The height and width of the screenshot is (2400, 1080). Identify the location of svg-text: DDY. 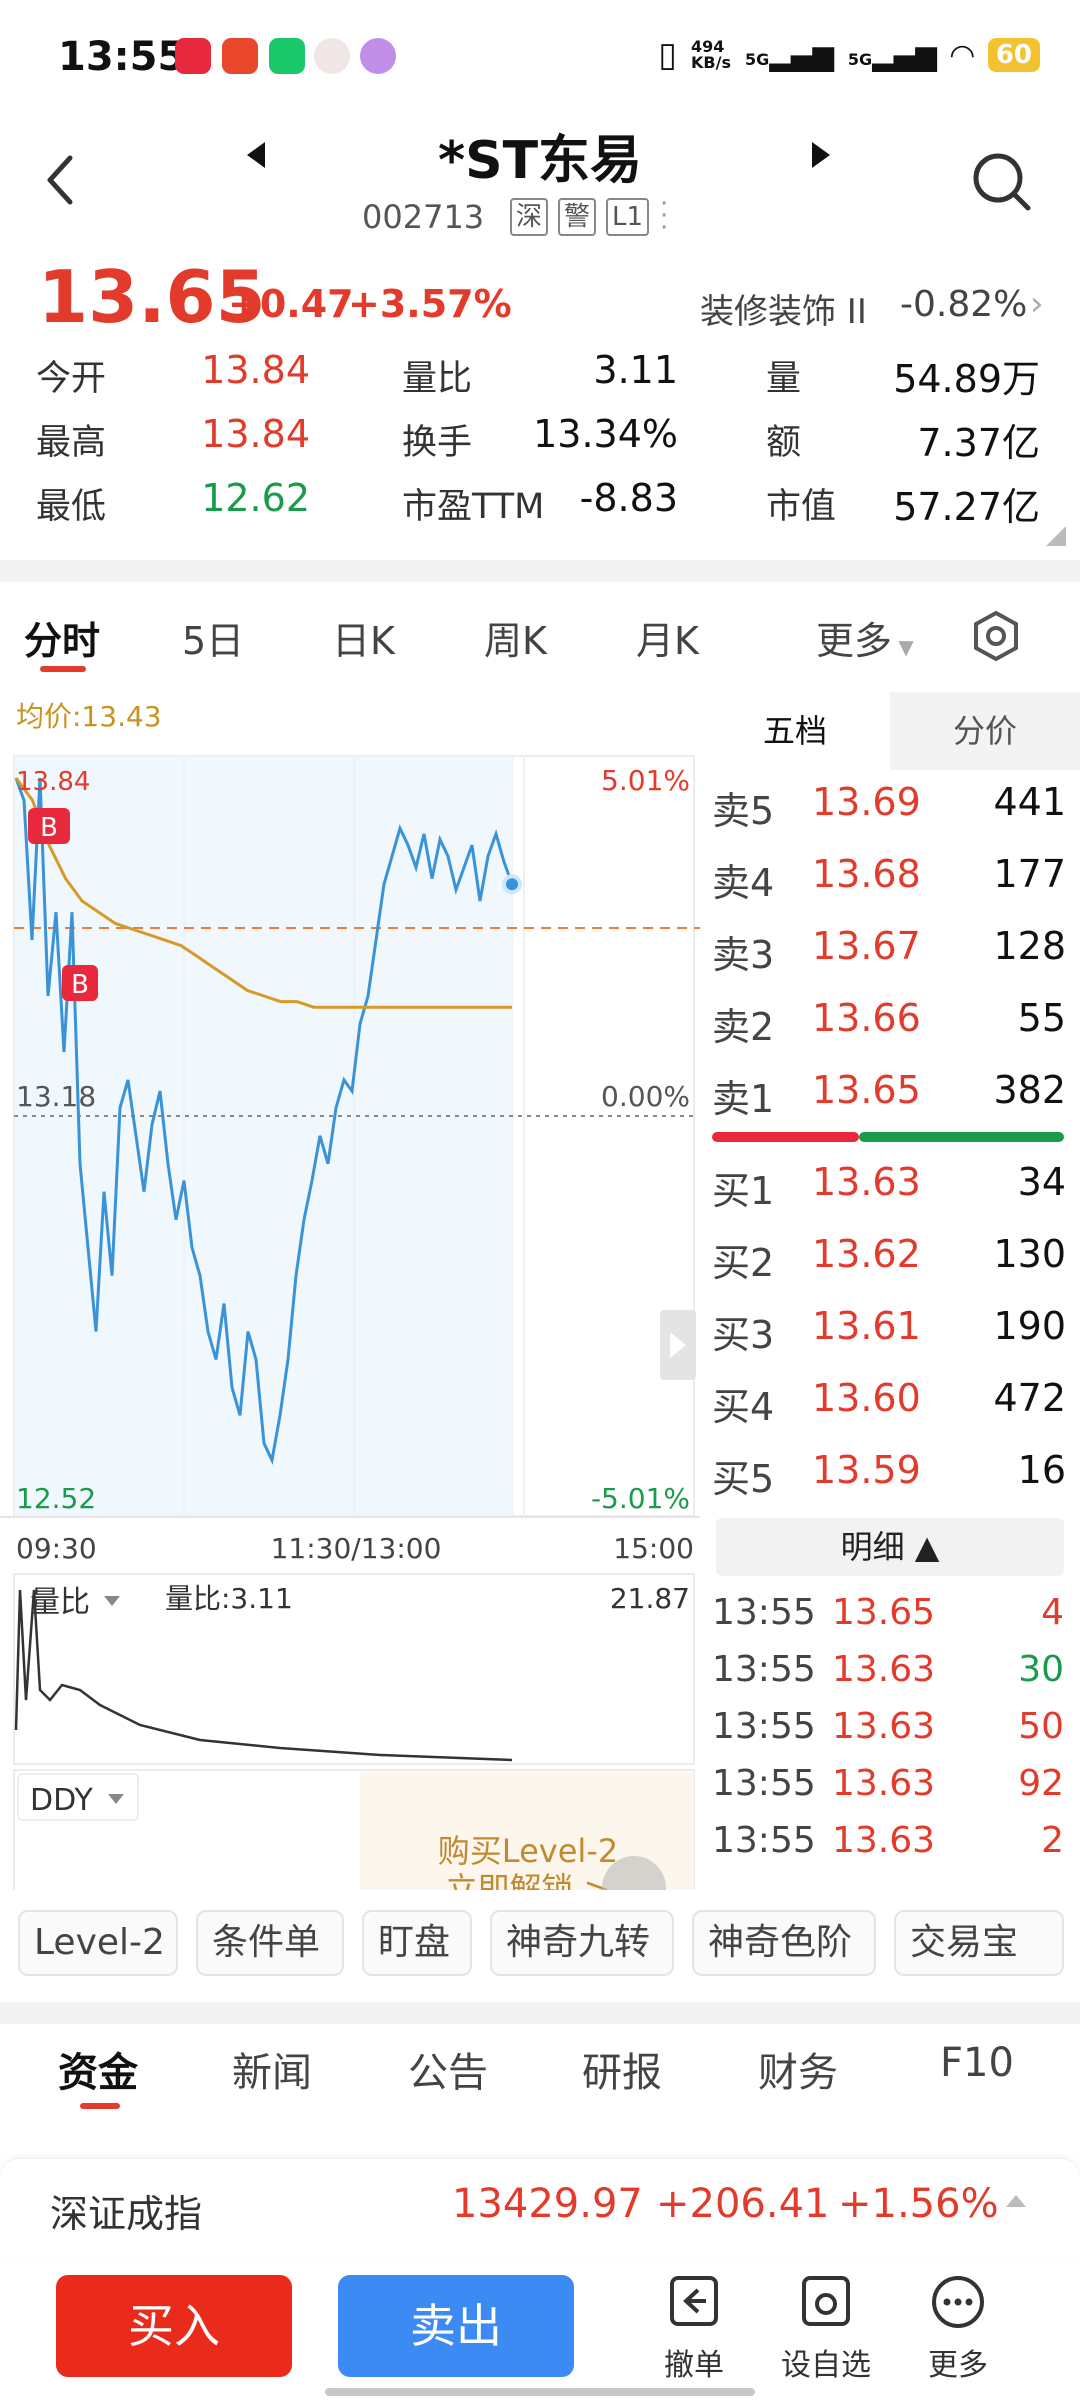
(62, 1800).